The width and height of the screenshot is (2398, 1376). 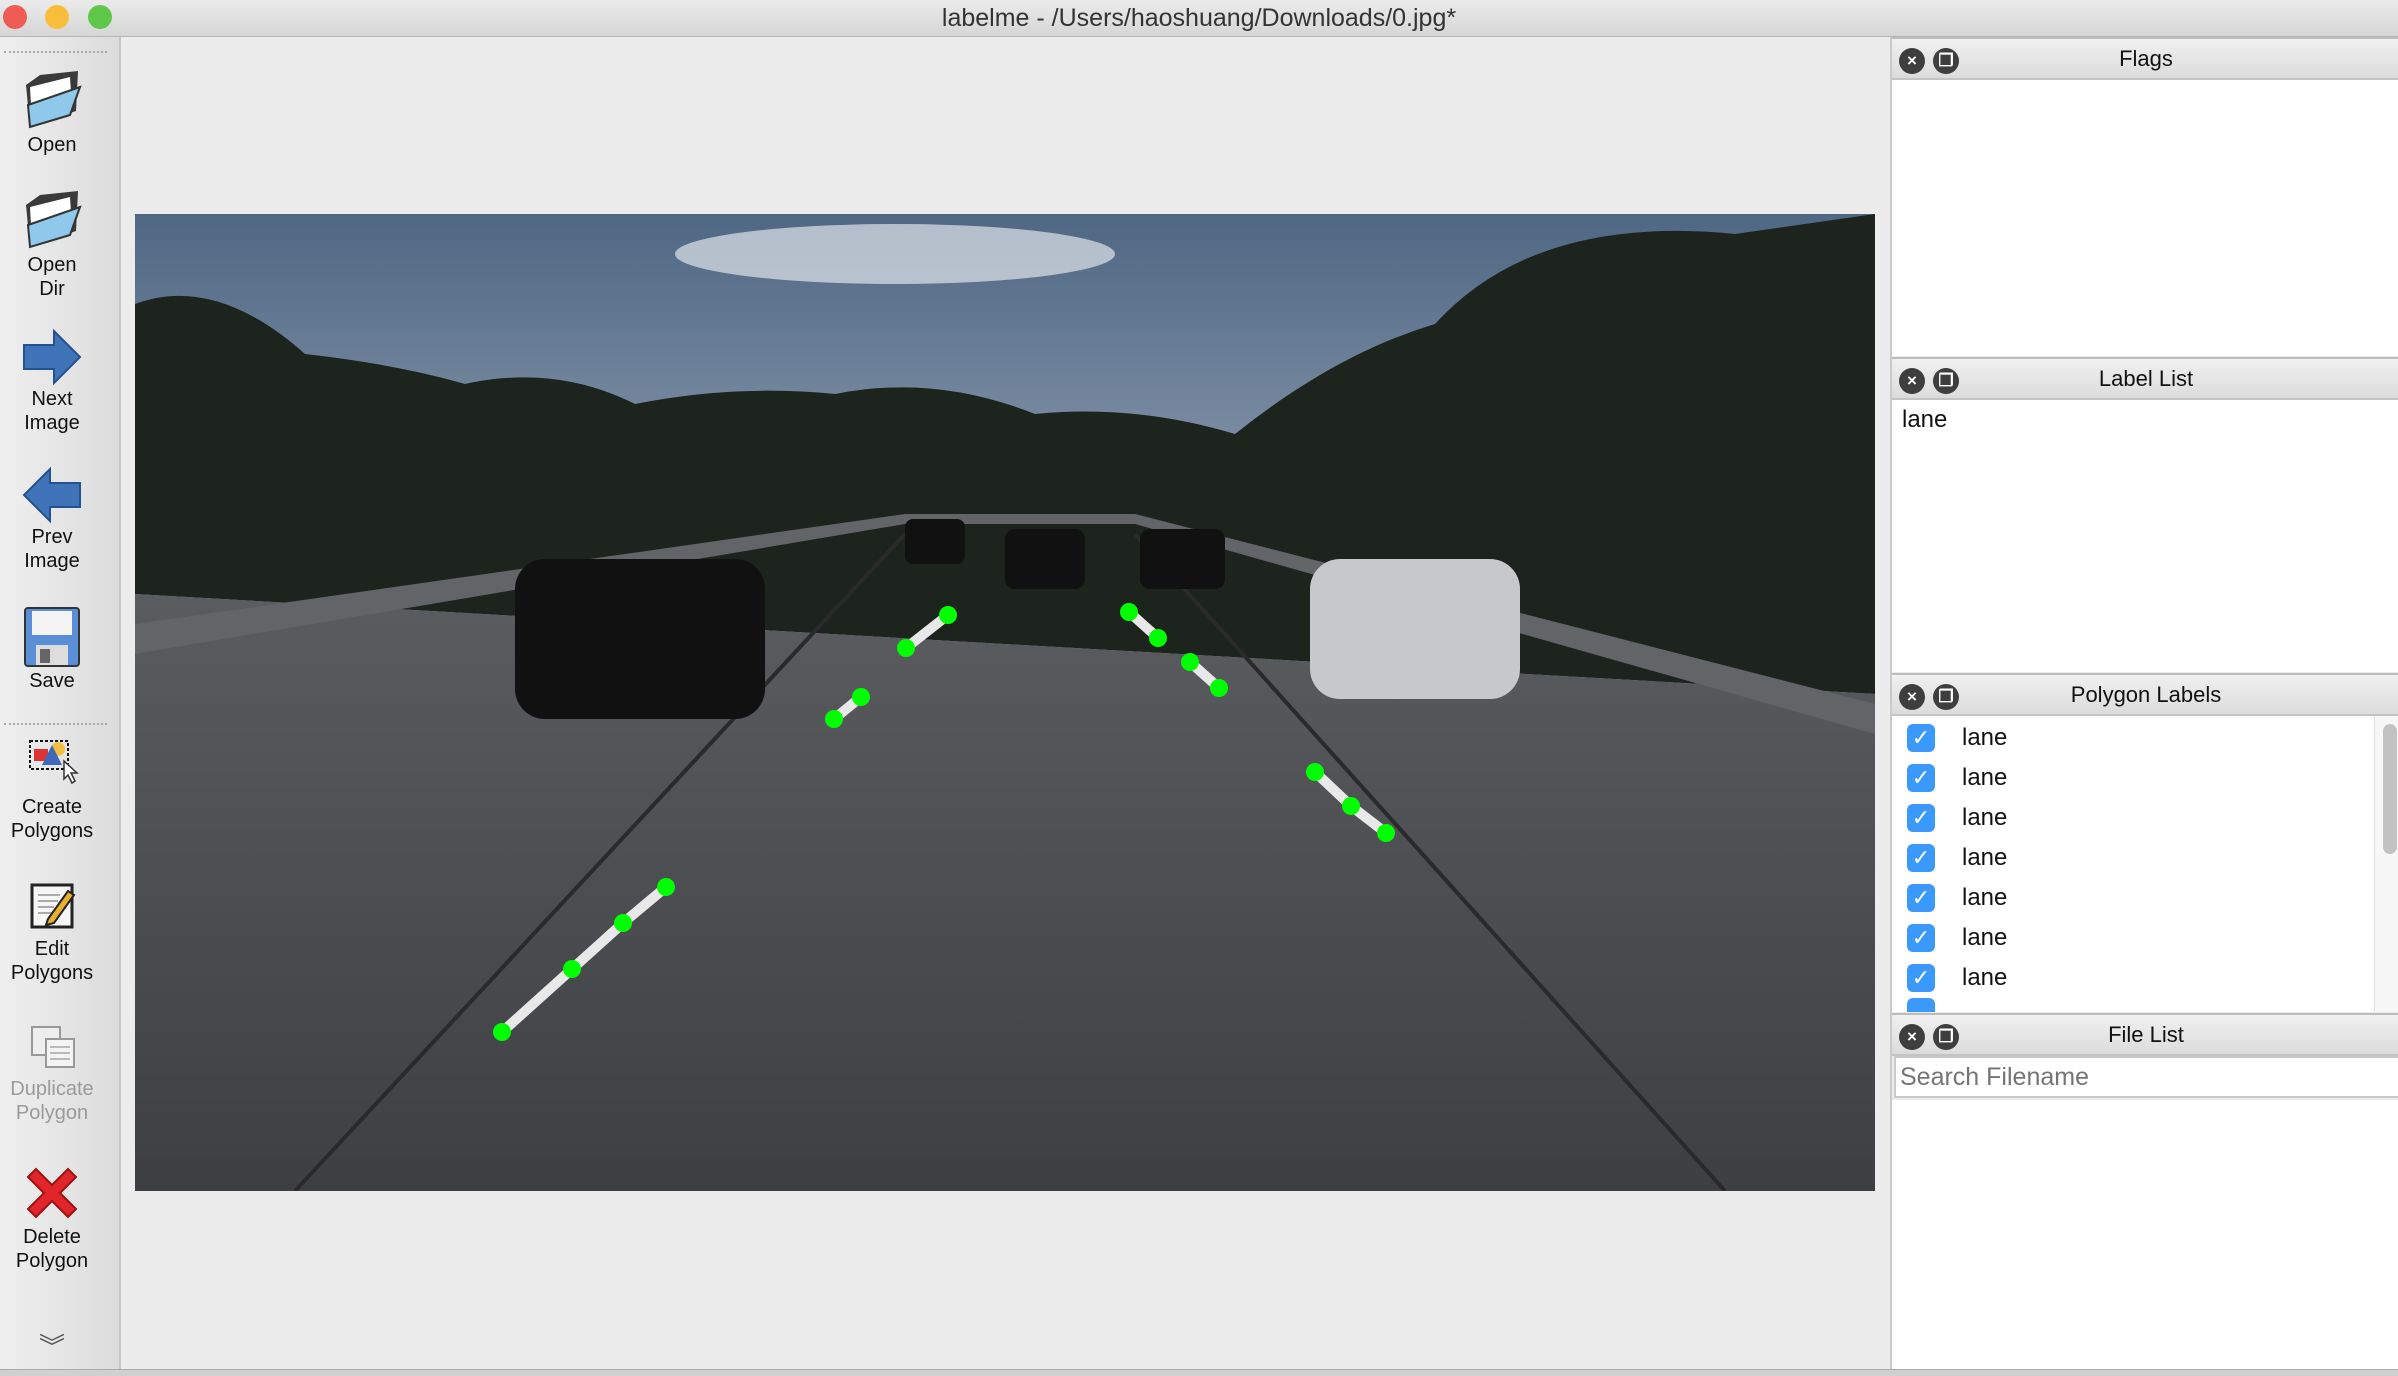 What do you see at coordinates (15, 17) in the screenshot?
I see `close-window-button` at bounding box center [15, 17].